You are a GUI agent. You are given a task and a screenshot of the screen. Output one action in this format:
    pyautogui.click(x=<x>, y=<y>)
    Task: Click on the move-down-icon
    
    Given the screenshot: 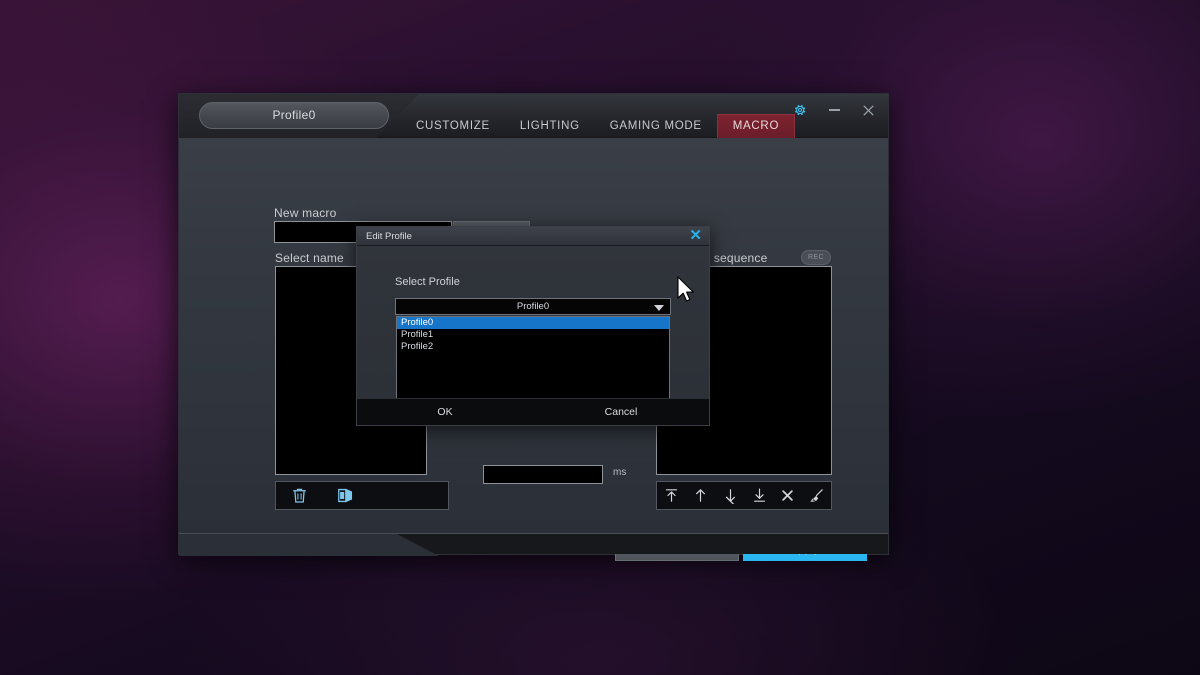 What is the action you would take?
    pyautogui.click(x=730, y=495)
    